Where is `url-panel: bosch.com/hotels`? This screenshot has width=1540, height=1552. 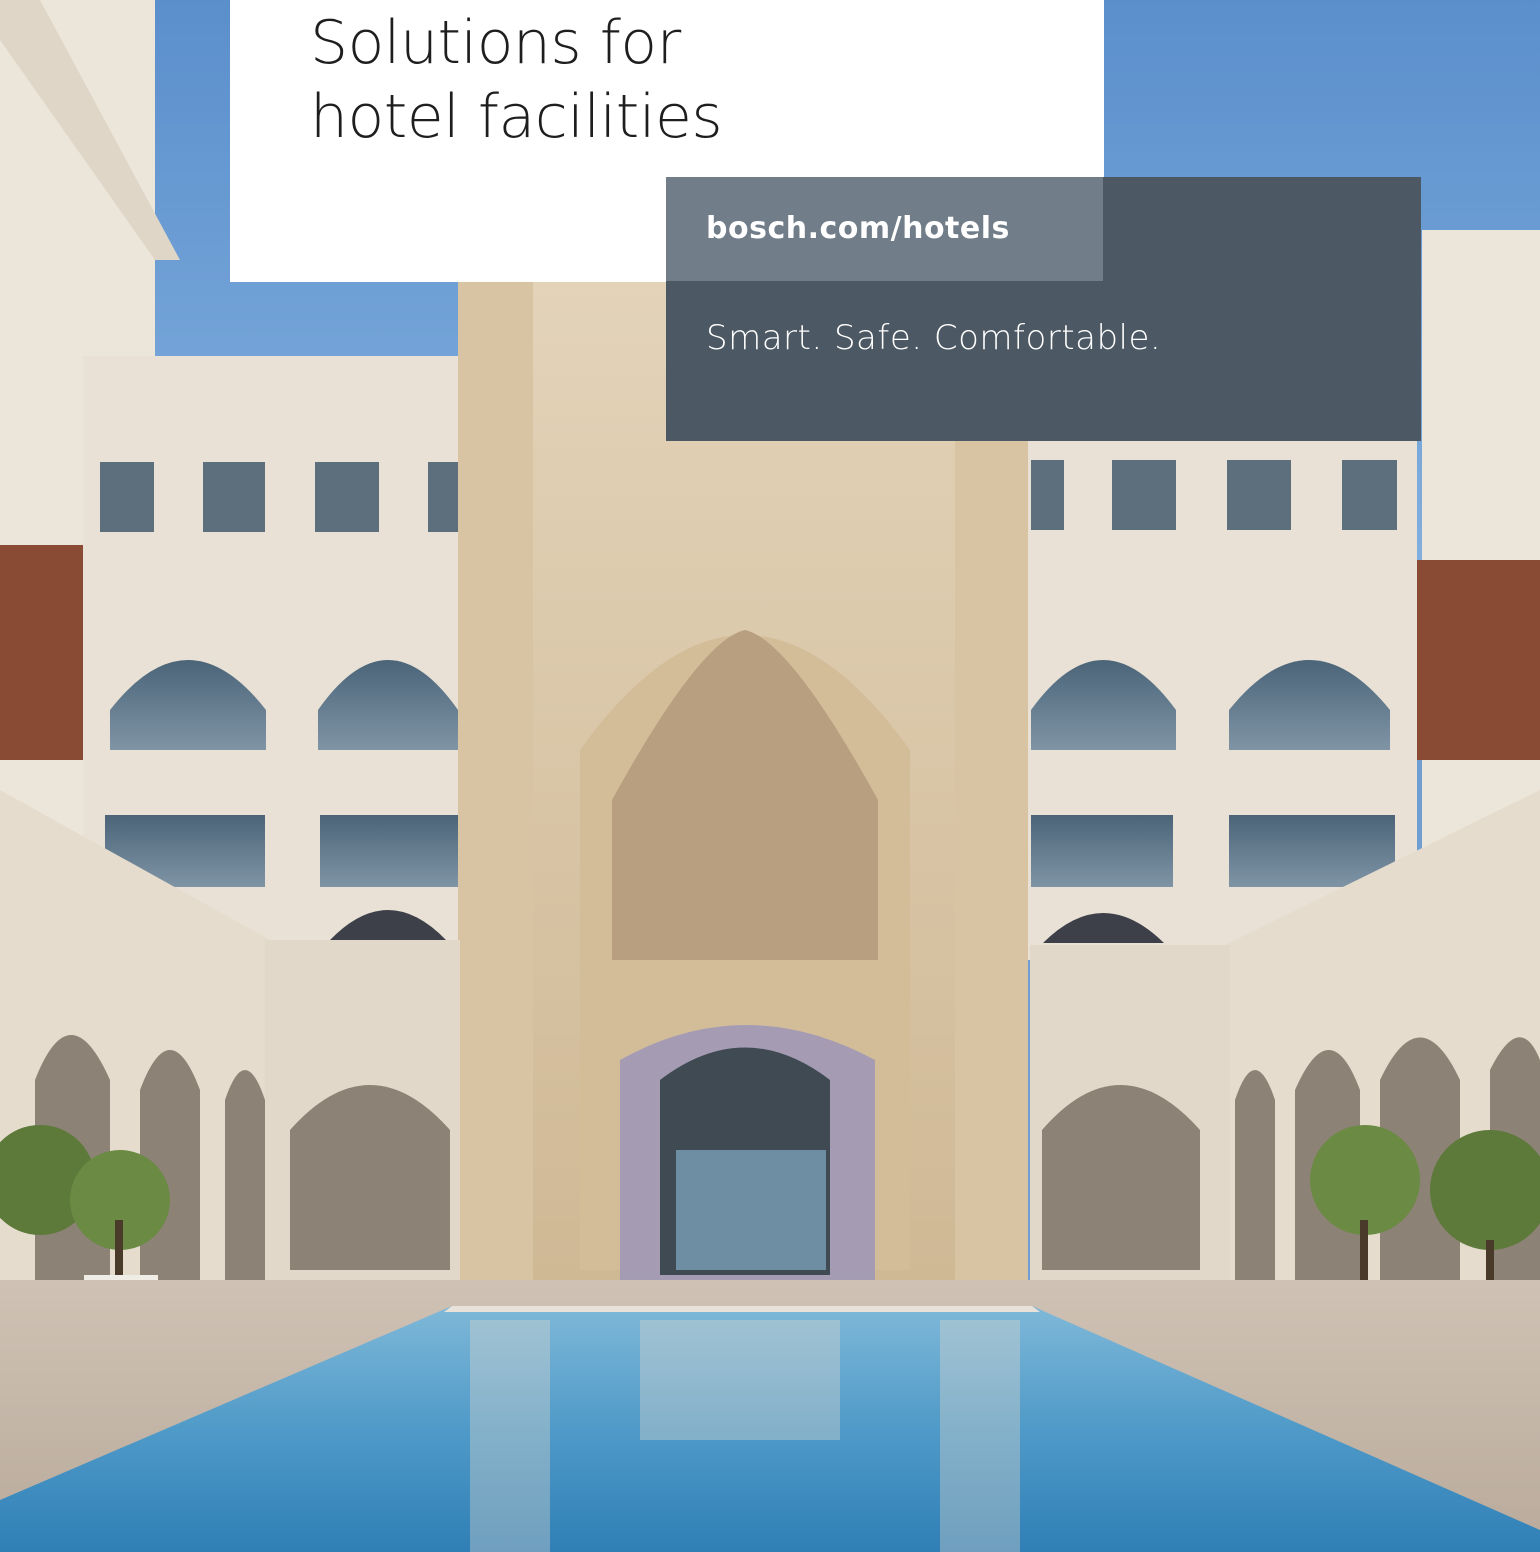 url-panel: bosch.com/hotels is located at coordinates (884, 229).